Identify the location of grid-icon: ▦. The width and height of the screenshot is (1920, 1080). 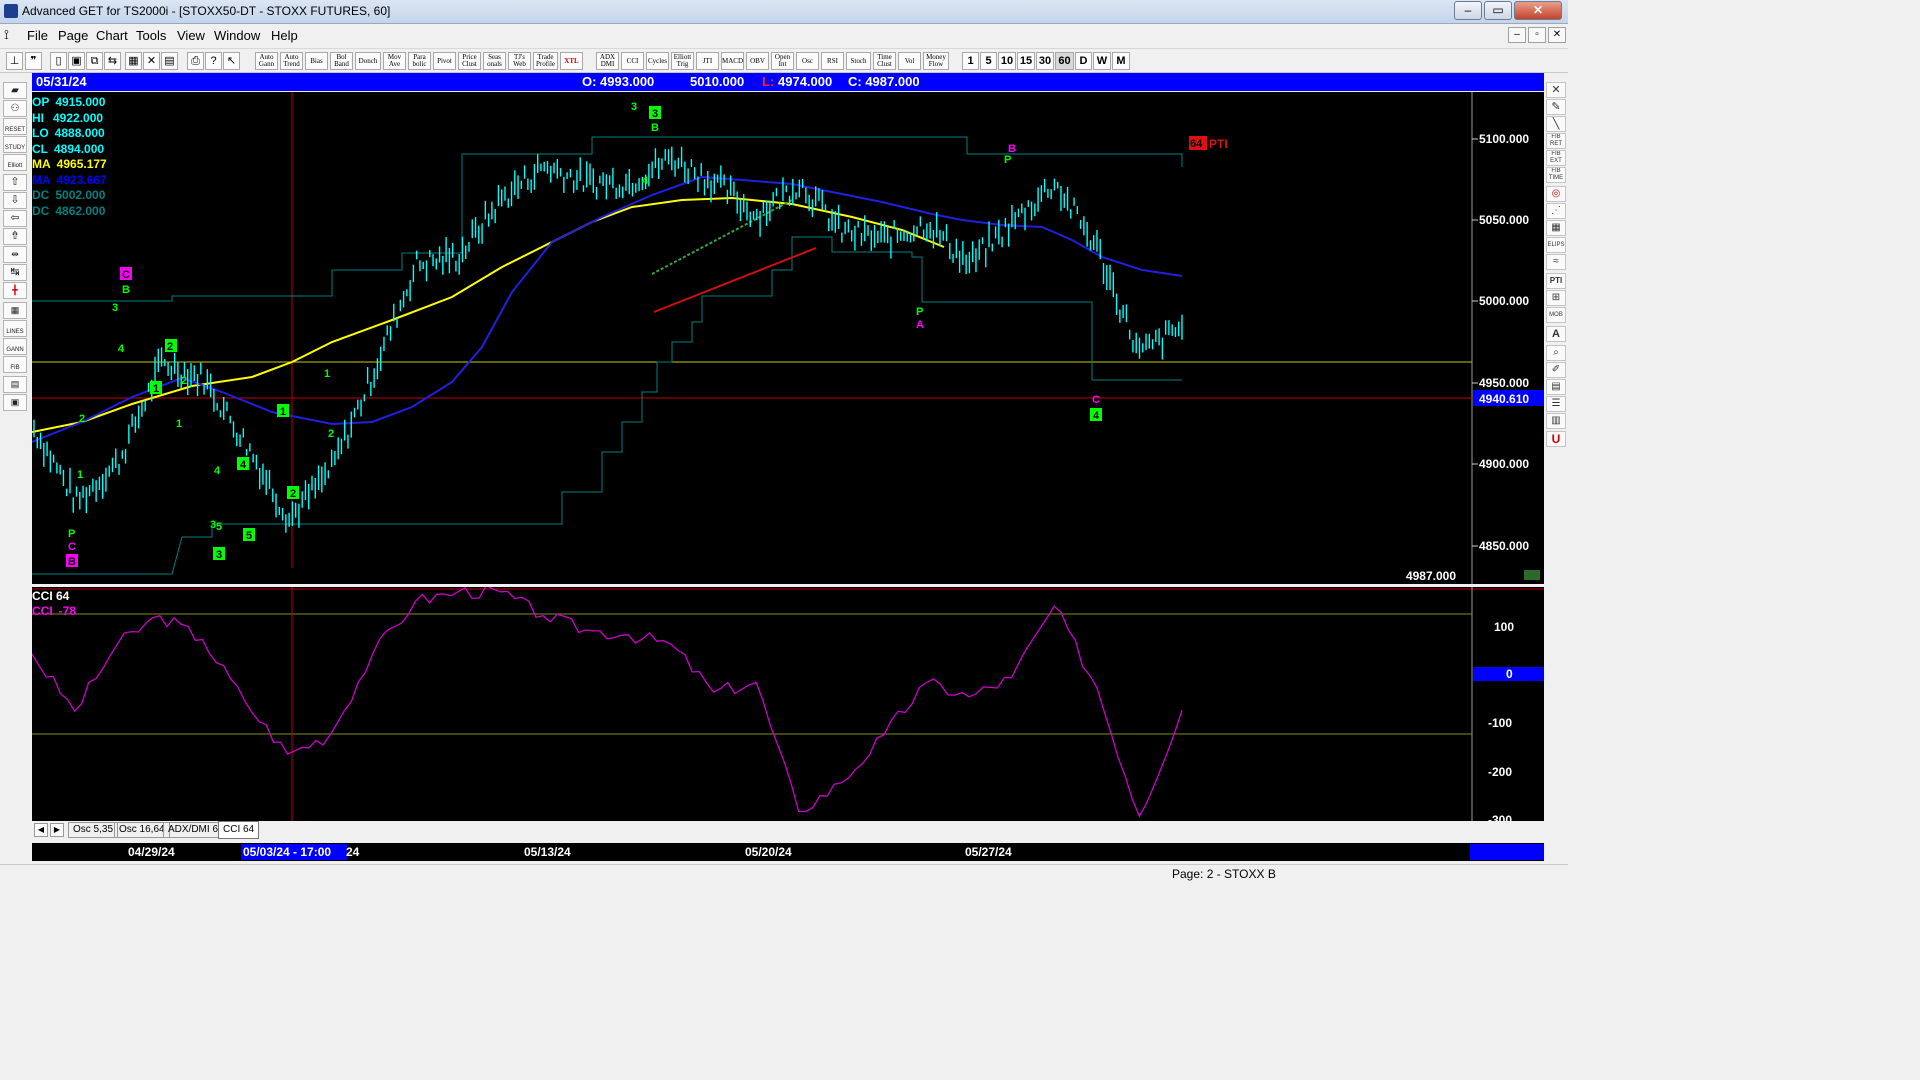
(133, 61).